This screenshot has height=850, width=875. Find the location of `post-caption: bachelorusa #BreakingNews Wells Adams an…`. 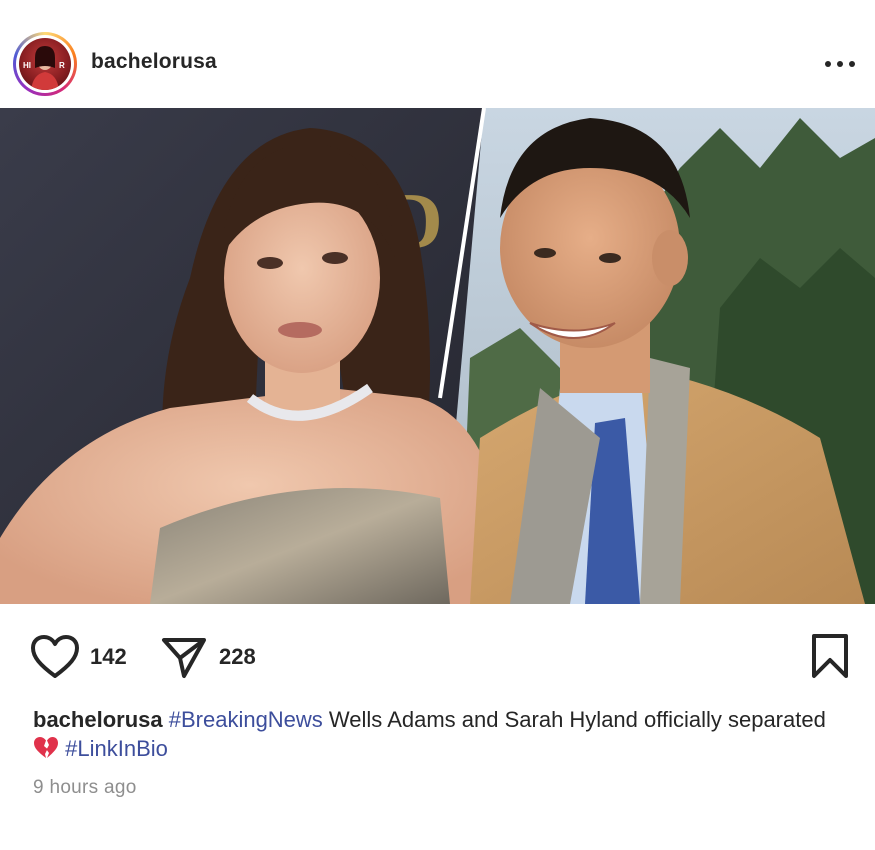

post-caption: bachelorusa #BreakingNews Wells Adams an… is located at coordinates (443, 734).